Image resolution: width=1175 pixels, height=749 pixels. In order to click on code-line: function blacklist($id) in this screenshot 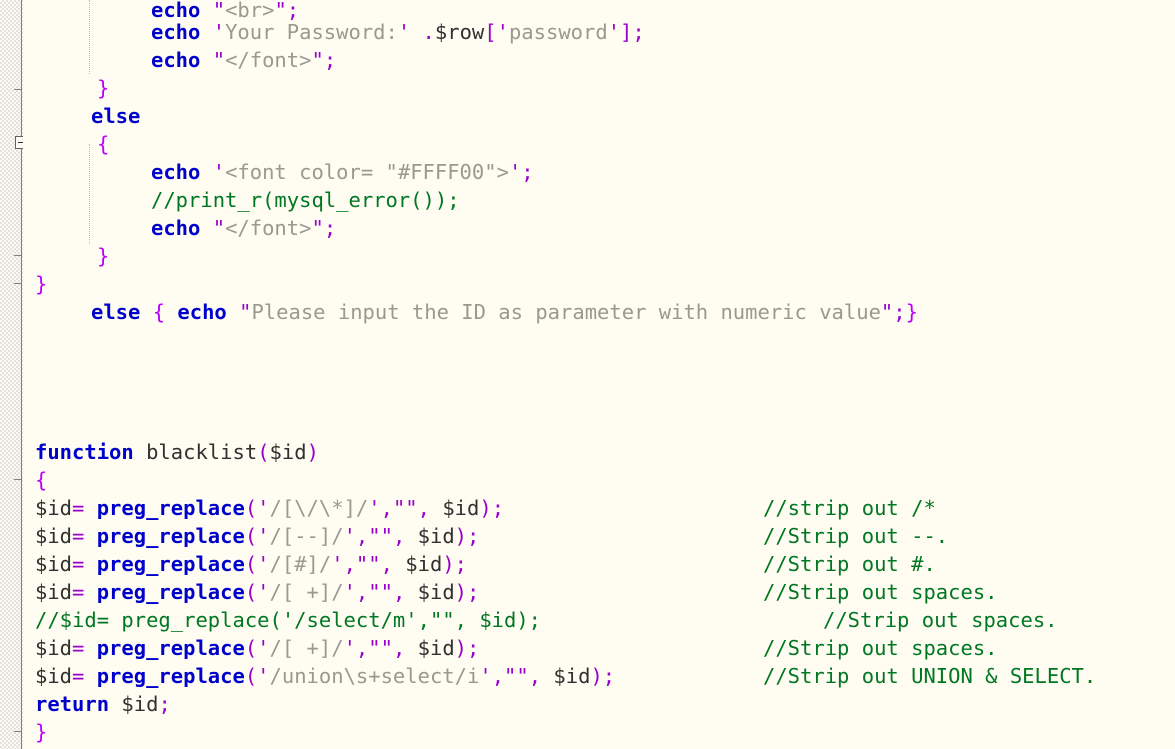, I will do `click(177, 452)`.